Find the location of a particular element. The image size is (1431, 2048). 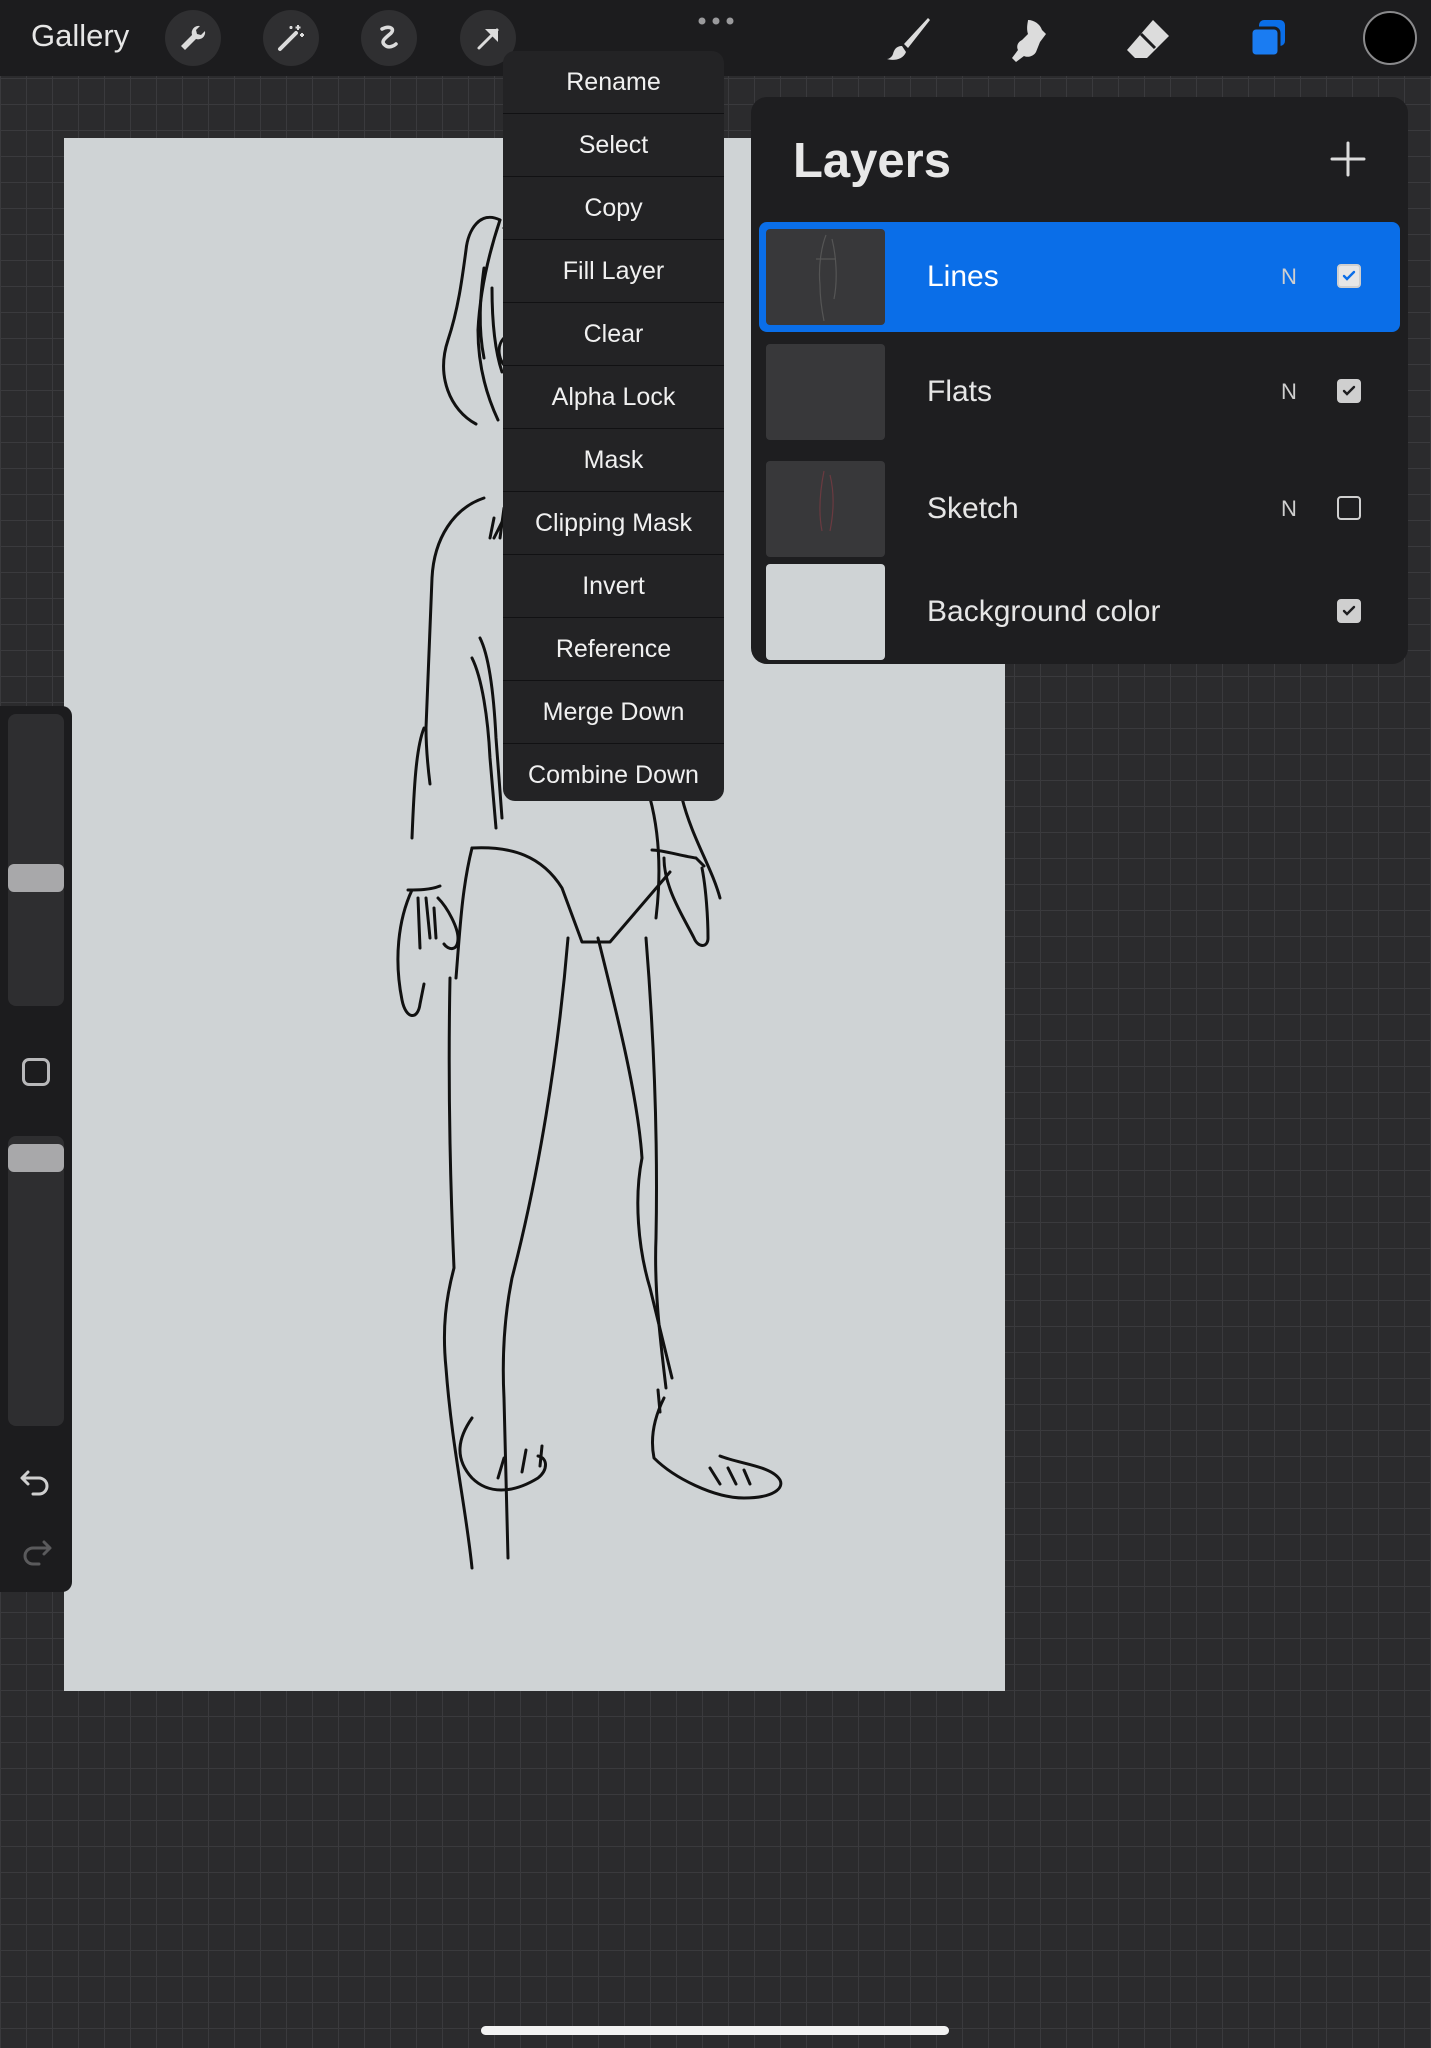

menu-item-mask: Mask is located at coordinates (613, 460).